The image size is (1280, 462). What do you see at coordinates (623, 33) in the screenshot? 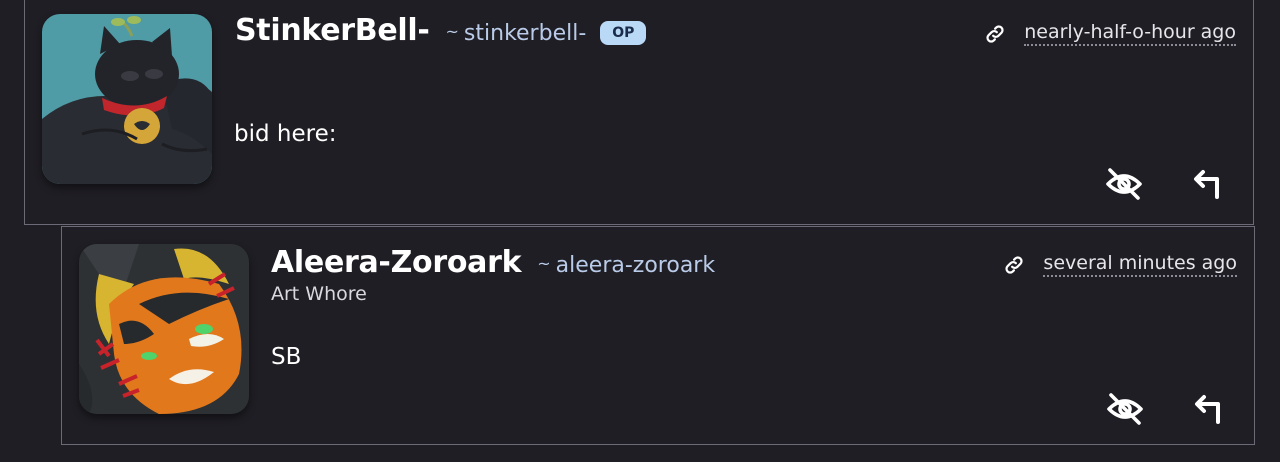
I see `op-badge: OP` at bounding box center [623, 33].